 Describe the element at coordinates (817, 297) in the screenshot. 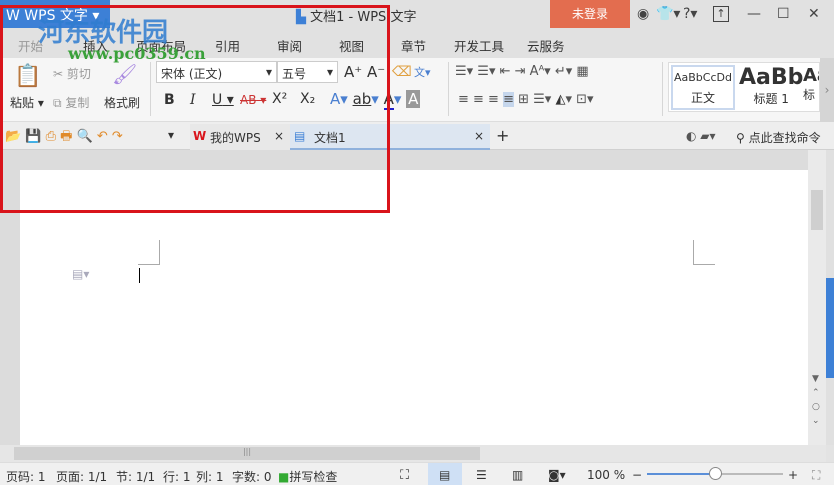

I see `vertical-scrollbar: ▼ ⌃ ○ ⌄` at that location.